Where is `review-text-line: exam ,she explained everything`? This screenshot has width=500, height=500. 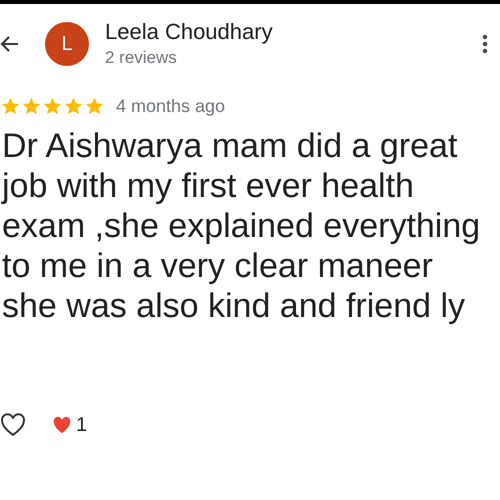
review-text-line: exam ,she explained everything is located at coordinates (240, 226).